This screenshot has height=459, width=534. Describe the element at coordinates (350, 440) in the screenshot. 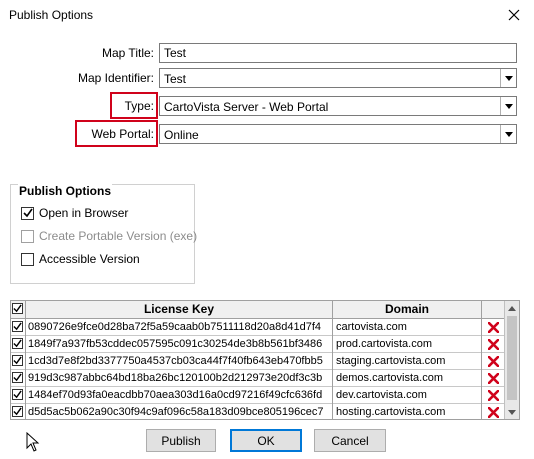

I see `cancel-button: Cancel` at that location.